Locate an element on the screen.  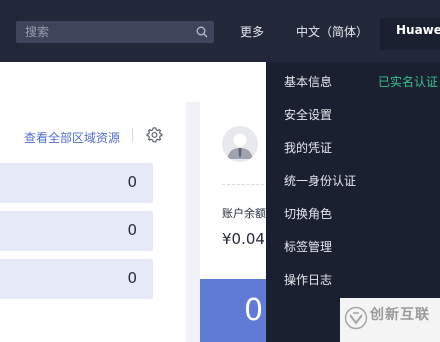
view-all-regions-link: 查看全部区域资源 is located at coordinates (72, 137).